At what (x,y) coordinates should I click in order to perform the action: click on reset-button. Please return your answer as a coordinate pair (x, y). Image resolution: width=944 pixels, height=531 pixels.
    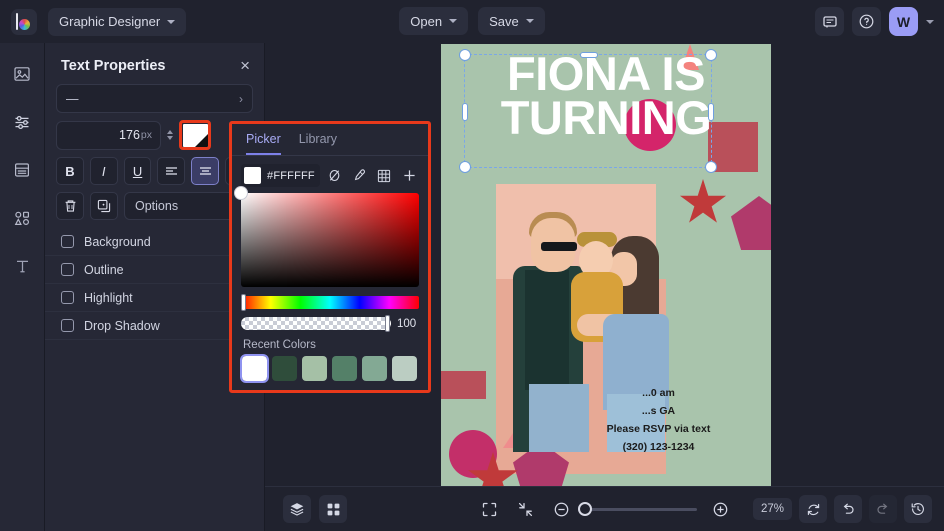
    Looking at the image, I should click on (813, 509).